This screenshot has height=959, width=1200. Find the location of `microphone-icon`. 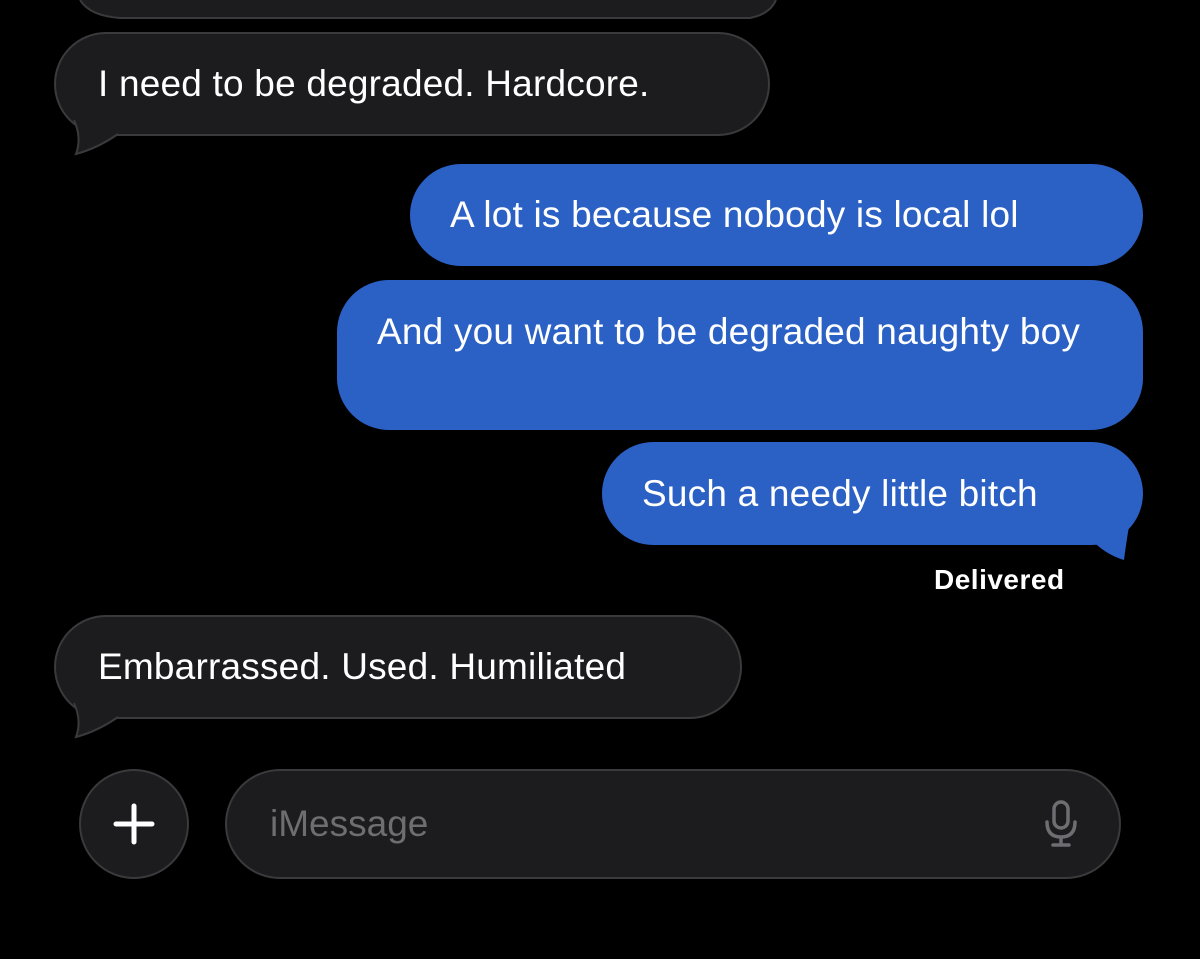

microphone-icon is located at coordinates (1061, 824).